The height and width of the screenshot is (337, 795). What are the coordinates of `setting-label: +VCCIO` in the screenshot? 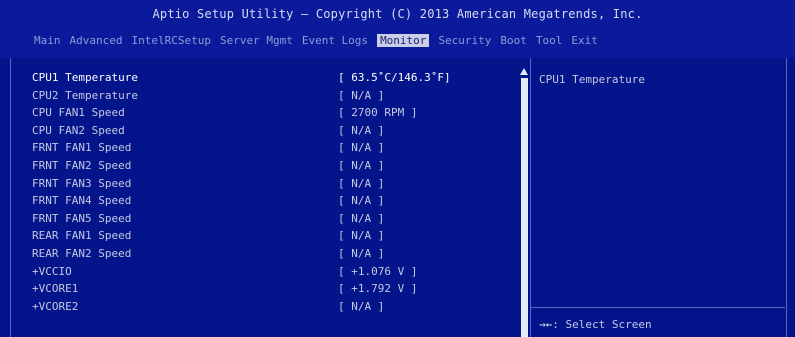 It's located at (52, 271).